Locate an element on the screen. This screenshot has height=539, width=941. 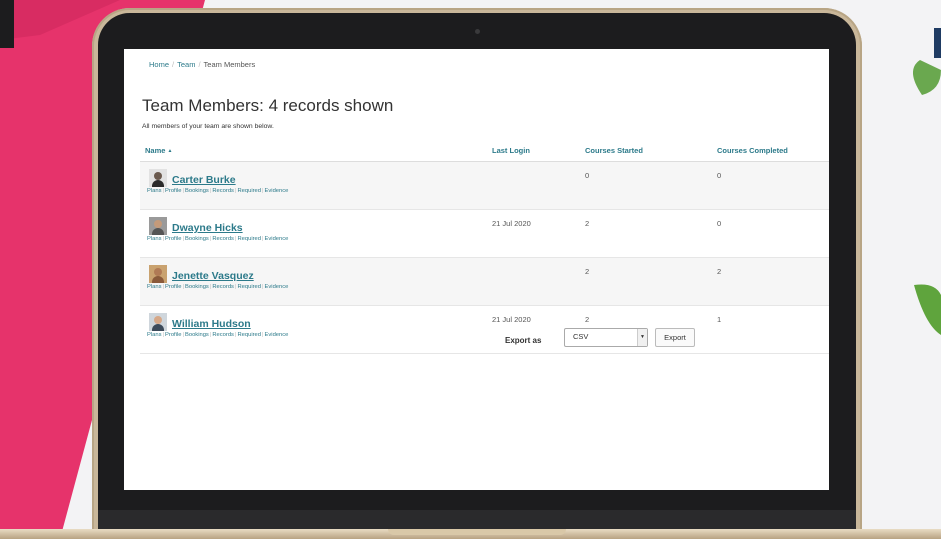
breadcrumb-team: Team is located at coordinates (186, 64).